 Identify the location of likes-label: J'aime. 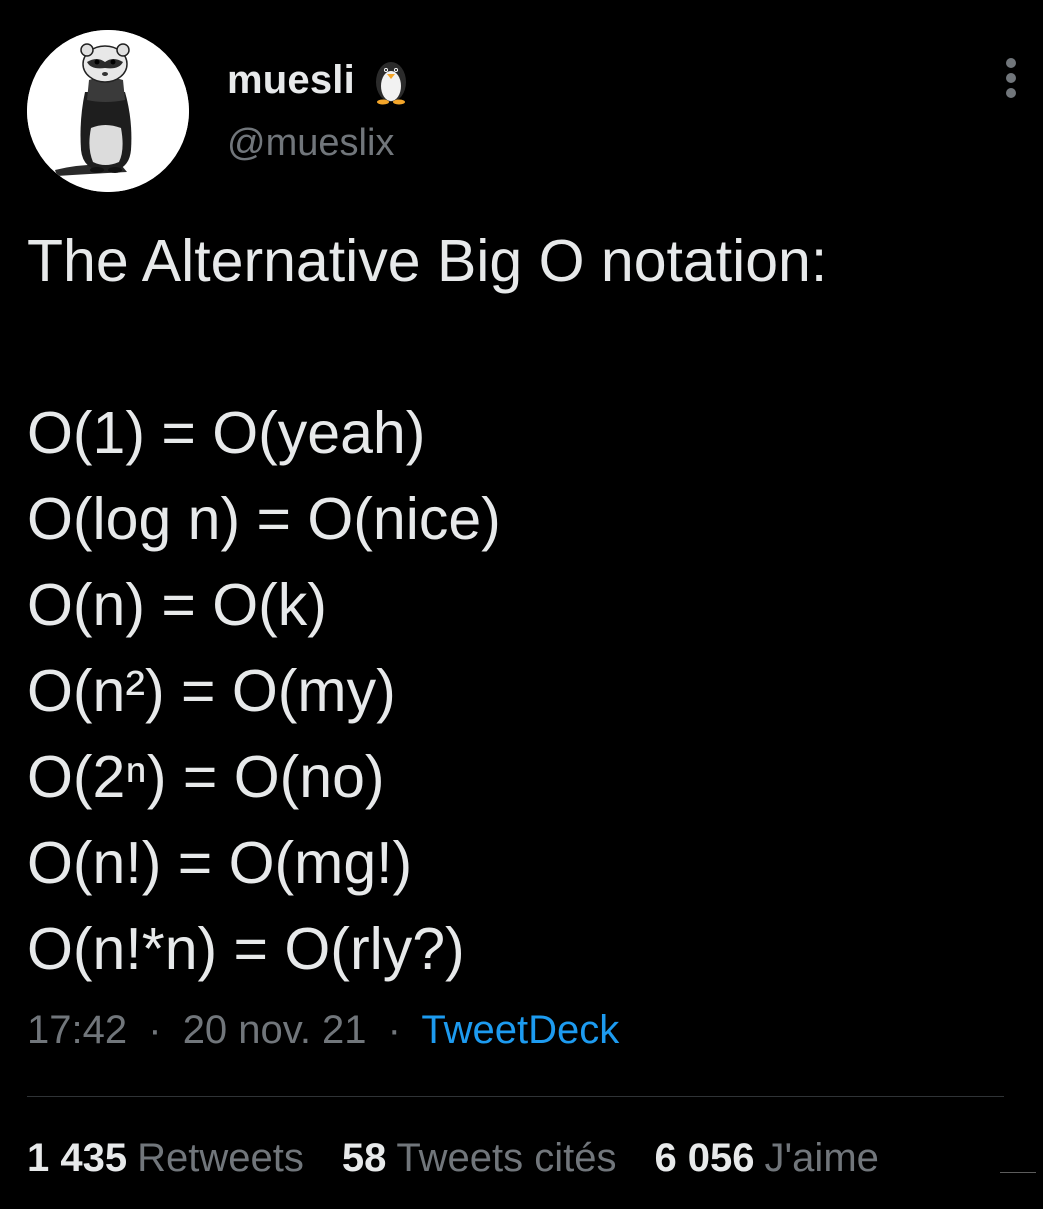
(821, 1158).